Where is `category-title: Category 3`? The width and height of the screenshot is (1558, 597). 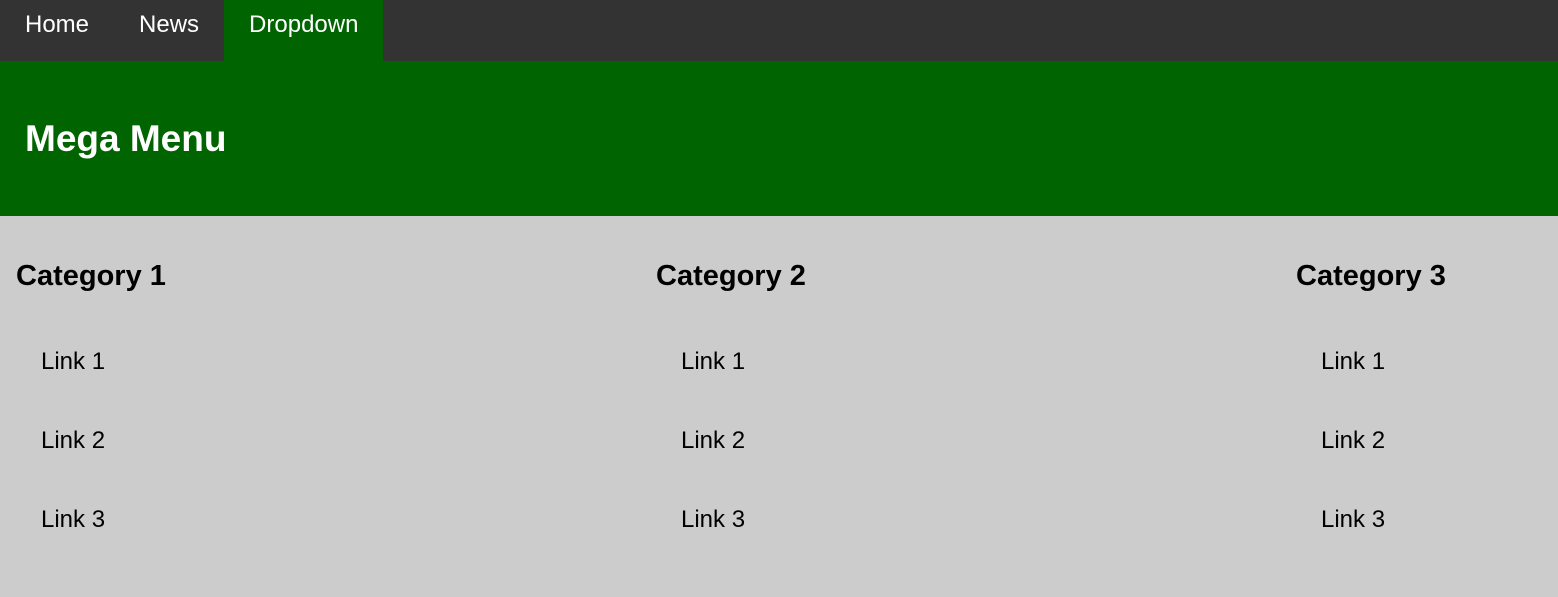 category-title: Category 3 is located at coordinates (1371, 276).